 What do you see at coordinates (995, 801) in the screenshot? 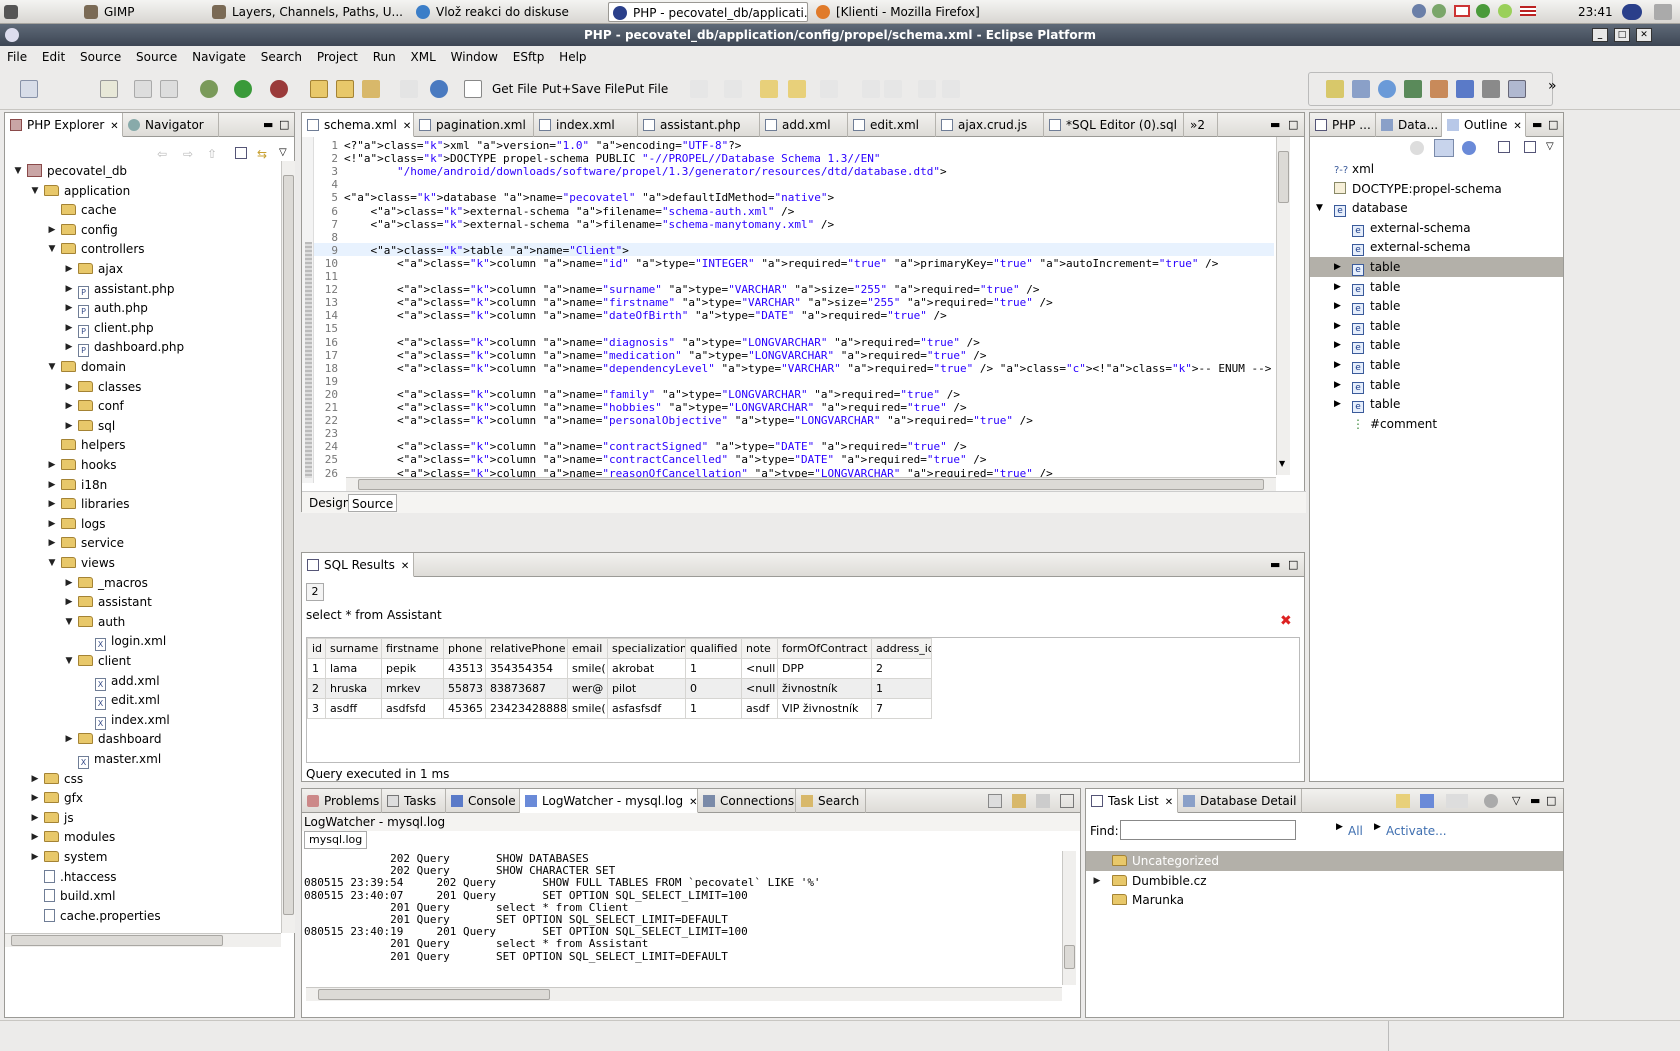
I see `new-watch-icon` at bounding box center [995, 801].